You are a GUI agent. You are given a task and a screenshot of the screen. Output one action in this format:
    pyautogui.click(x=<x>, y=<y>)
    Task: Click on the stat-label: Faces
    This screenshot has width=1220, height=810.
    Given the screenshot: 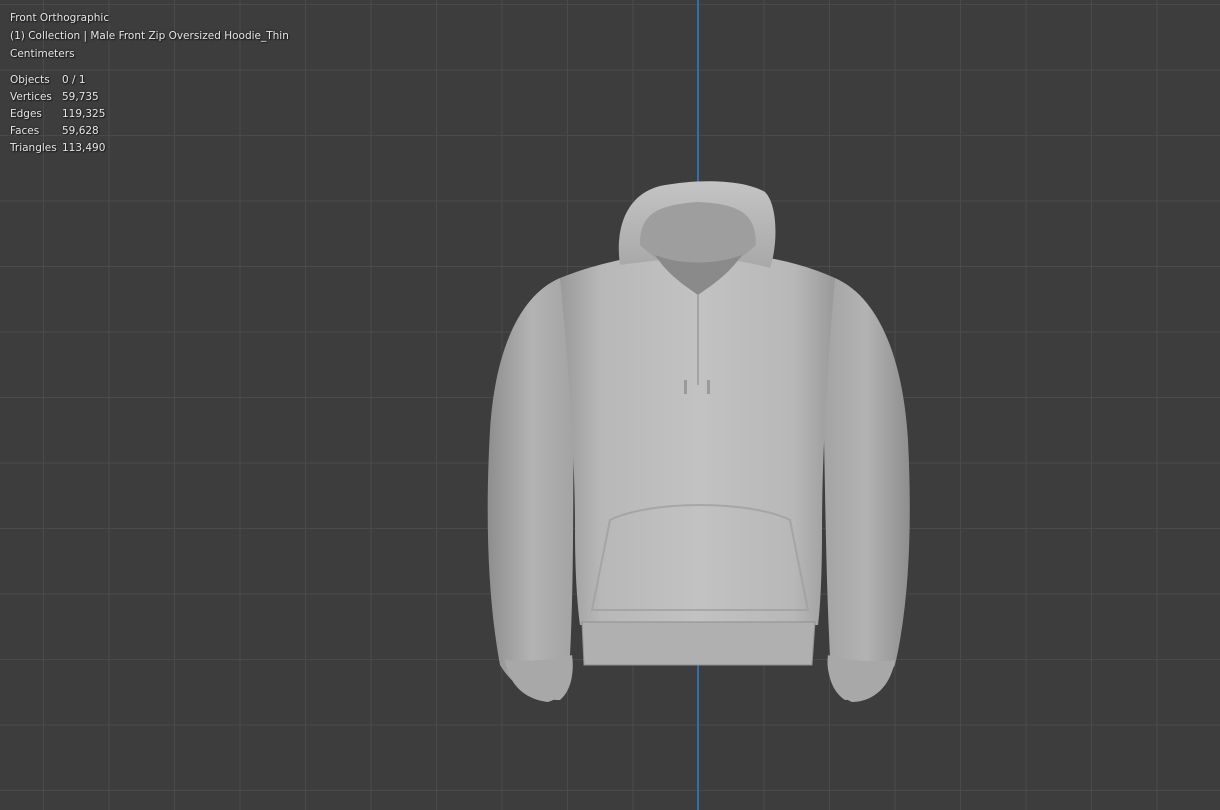 What is the action you would take?
    pyautogui.click(x=25, y=131)
    